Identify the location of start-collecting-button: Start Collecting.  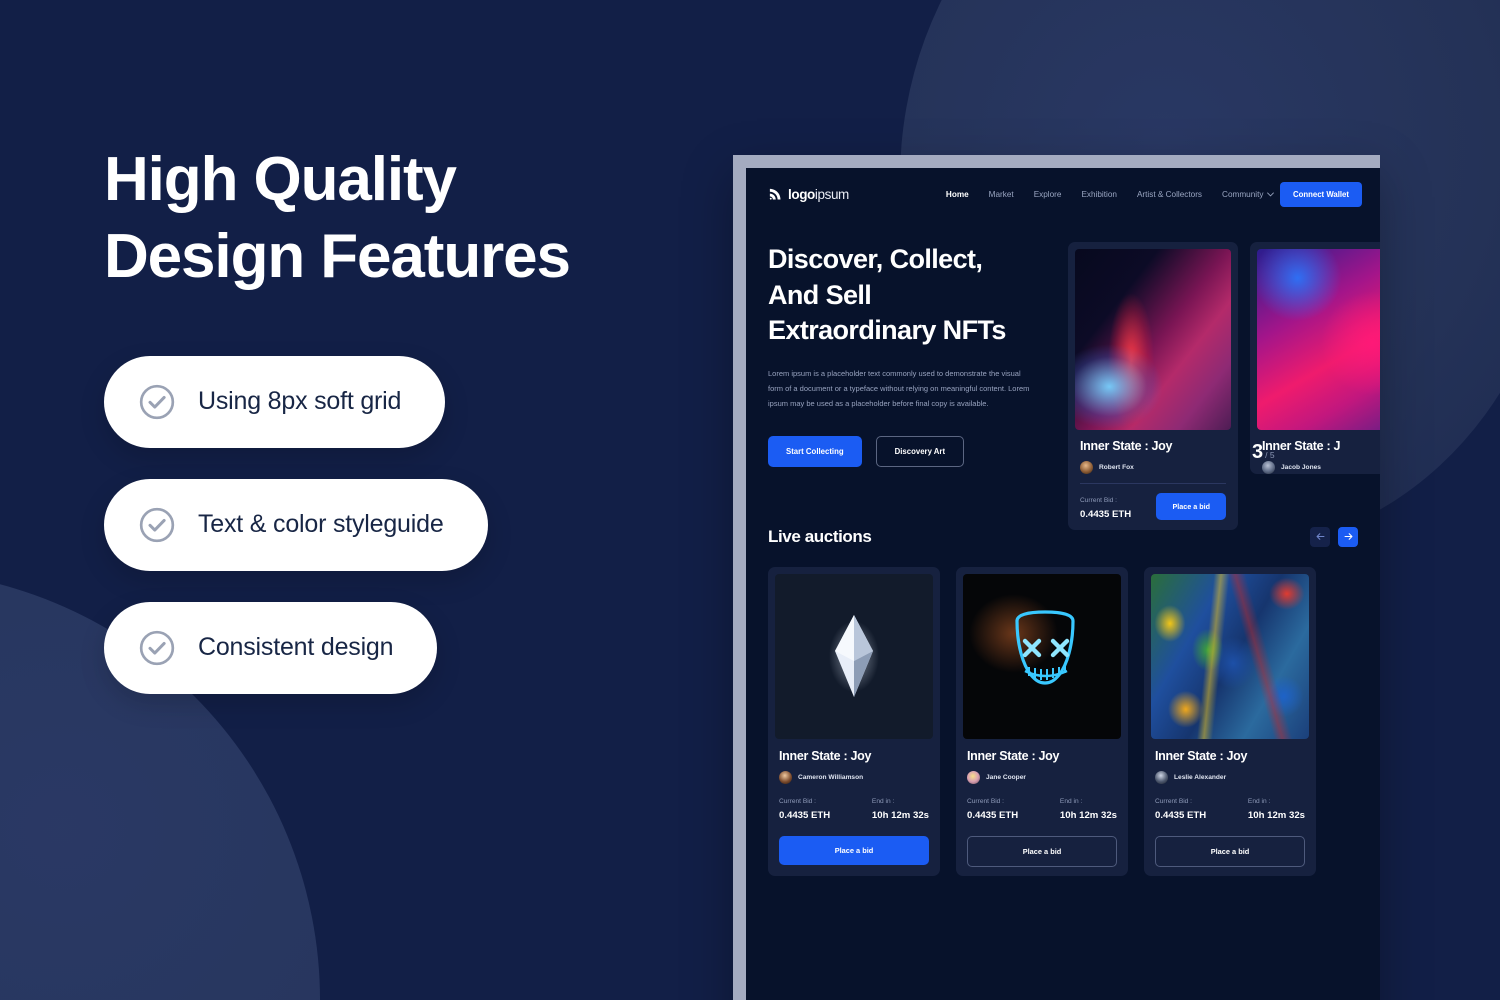
(815, 451).